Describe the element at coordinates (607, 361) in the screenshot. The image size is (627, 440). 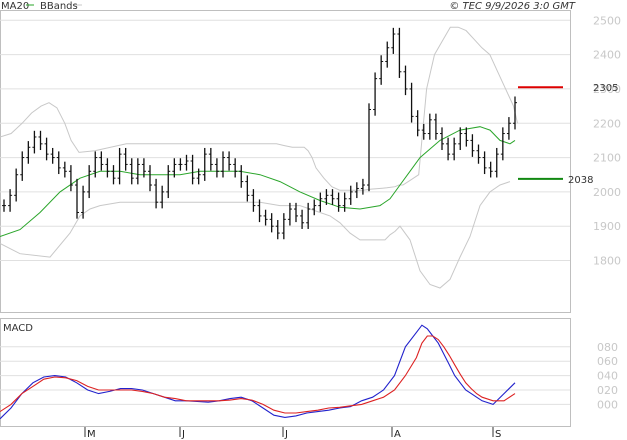
I see `macd-y-tick-label: 060` at that location.